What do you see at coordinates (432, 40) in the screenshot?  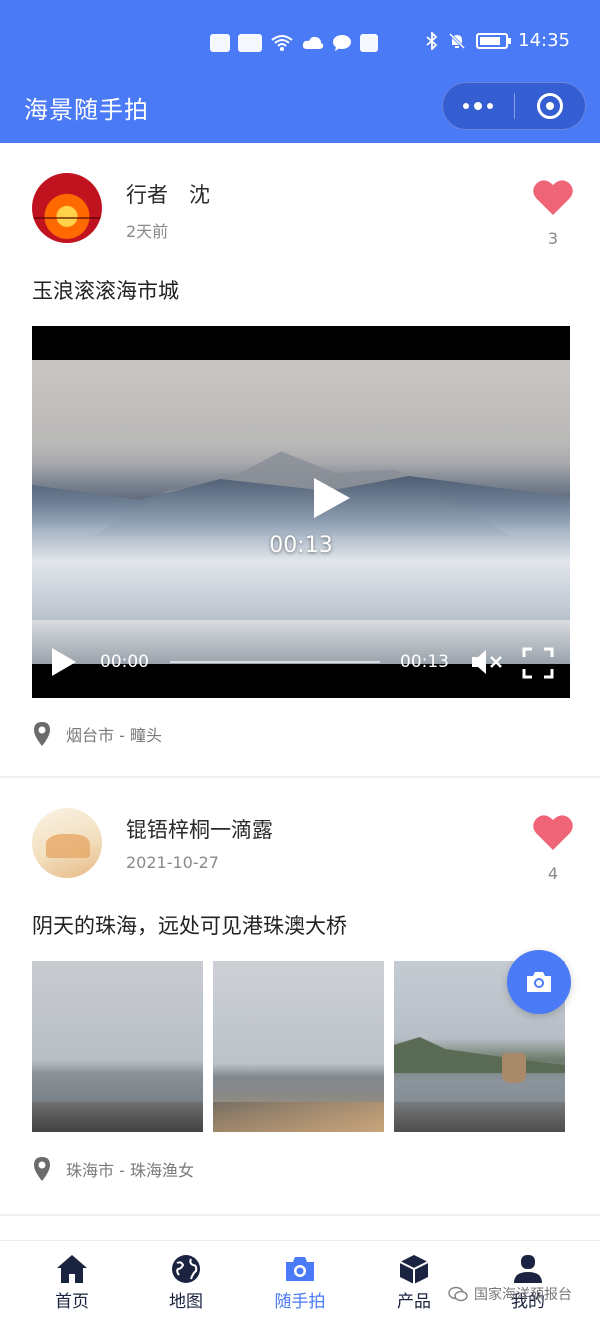 I see `bluetooth-icon` at bounding box center [432, 40].